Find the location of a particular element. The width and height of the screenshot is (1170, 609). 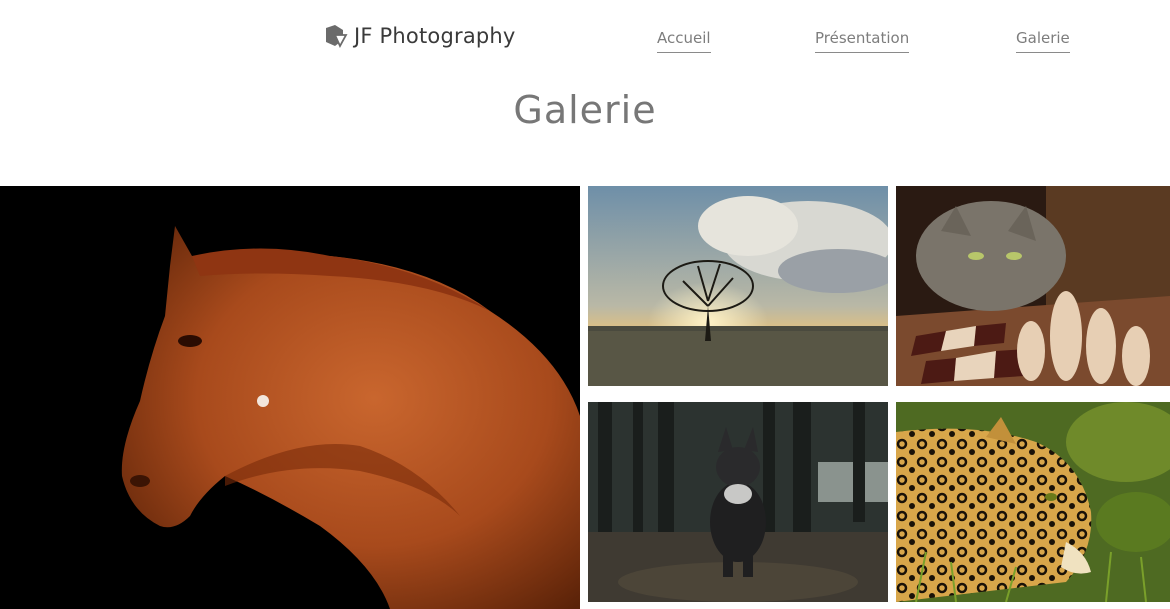

gallery-photo-jaguar is located at coordinates (1033, 502).